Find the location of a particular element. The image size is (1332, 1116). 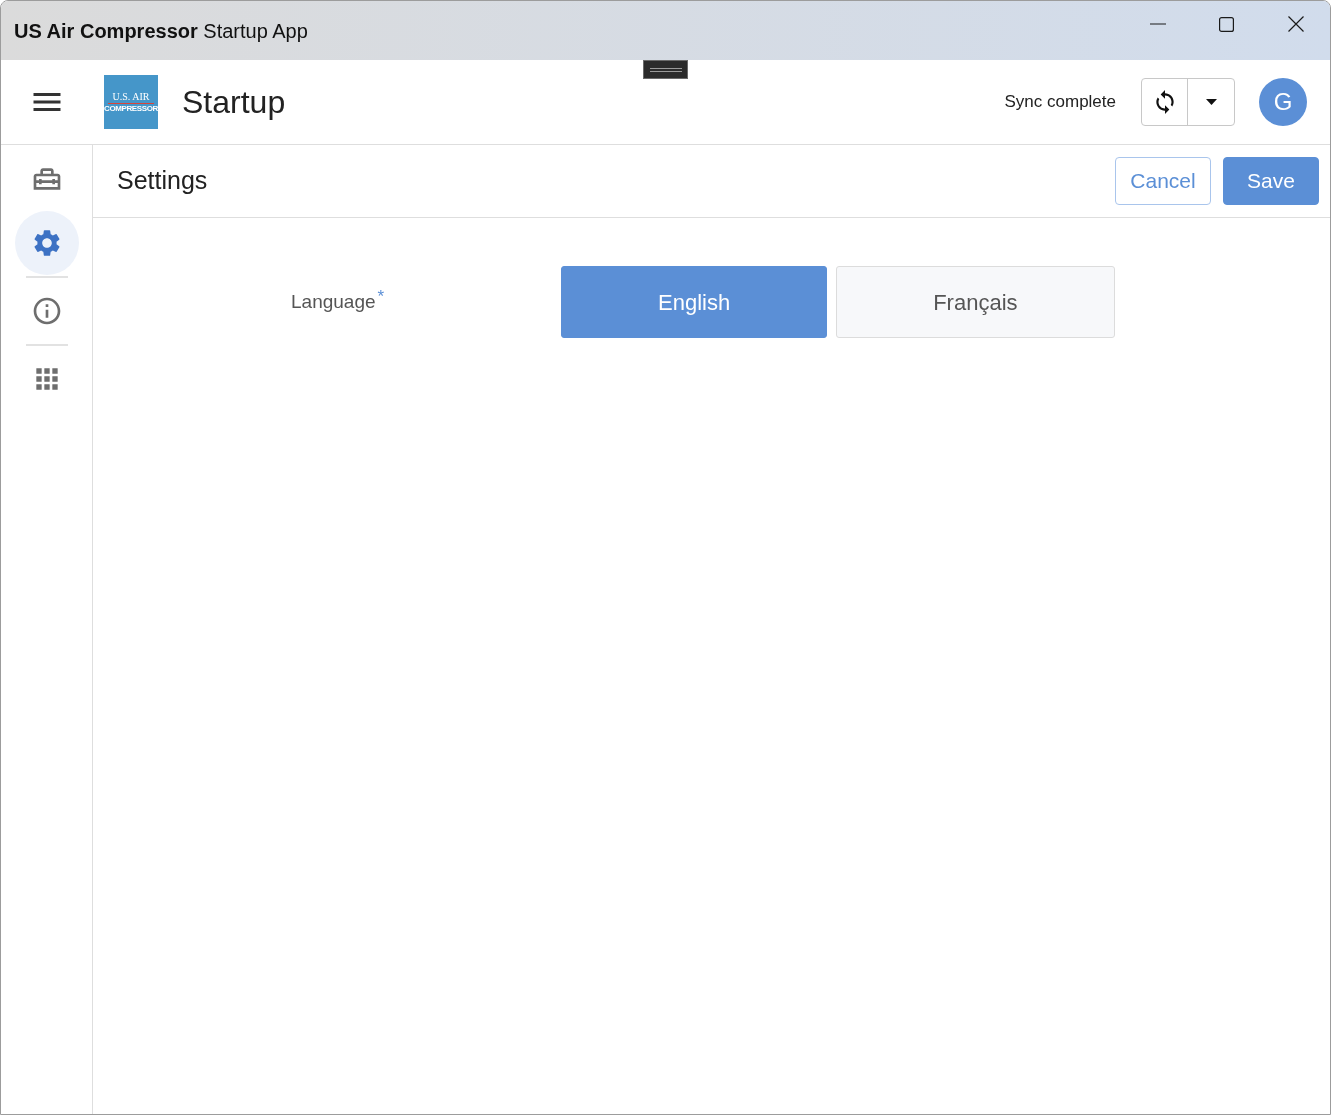

page-title: Settings is located at coordinates (162, 181).